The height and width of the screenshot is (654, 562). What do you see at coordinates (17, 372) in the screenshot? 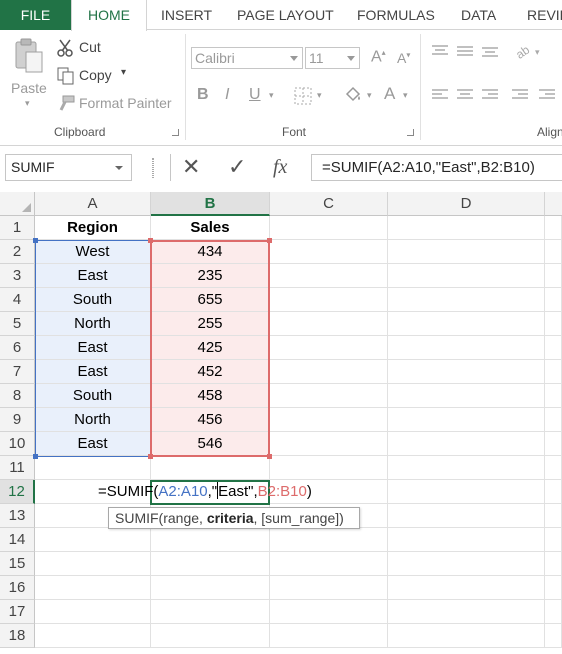
I see `row-header-7: 7` at bounding box center [17, 372].